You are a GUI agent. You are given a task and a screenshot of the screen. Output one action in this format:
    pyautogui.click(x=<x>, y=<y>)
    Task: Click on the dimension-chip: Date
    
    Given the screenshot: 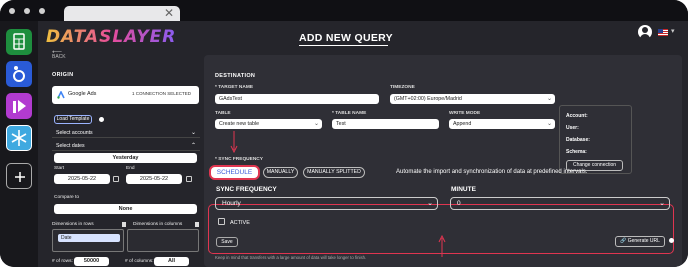 What is the action you would take?
    pyautogui.click(x=89, y=238)
    